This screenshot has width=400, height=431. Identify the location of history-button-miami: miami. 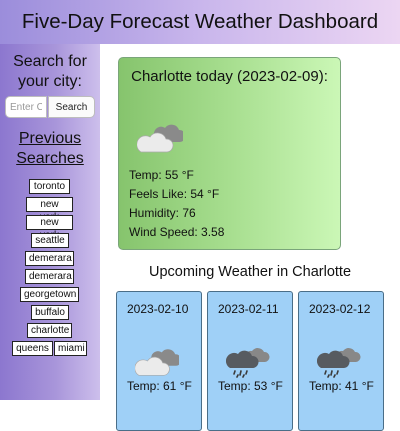
(70, 348).